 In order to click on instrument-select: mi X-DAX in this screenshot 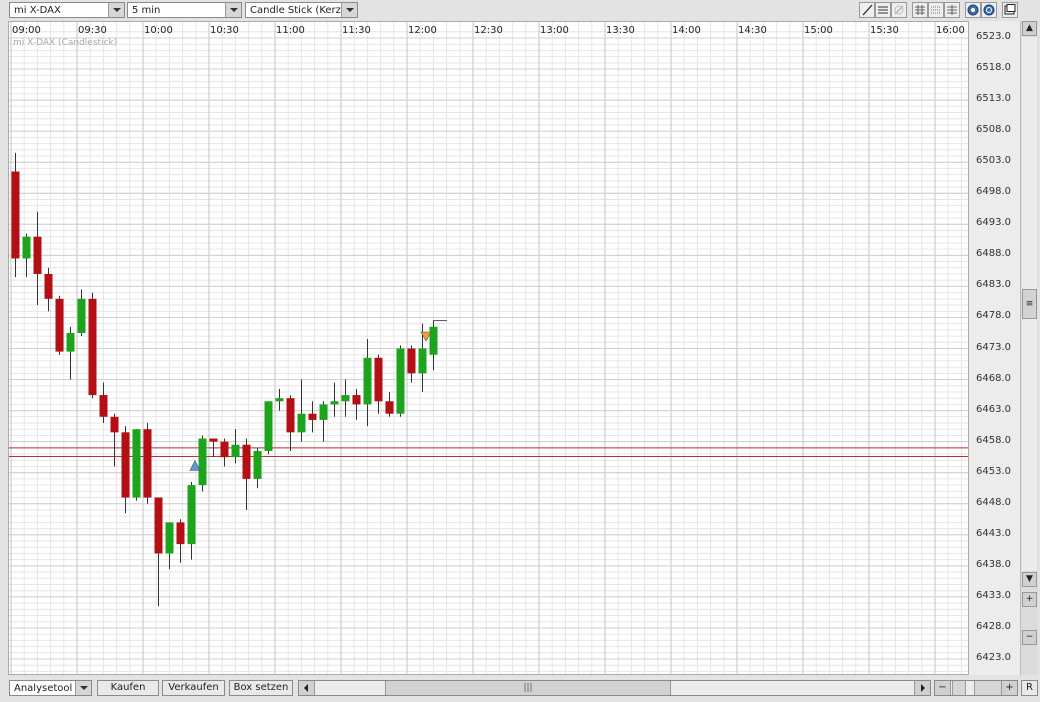, I will do `click(67, 10)`.